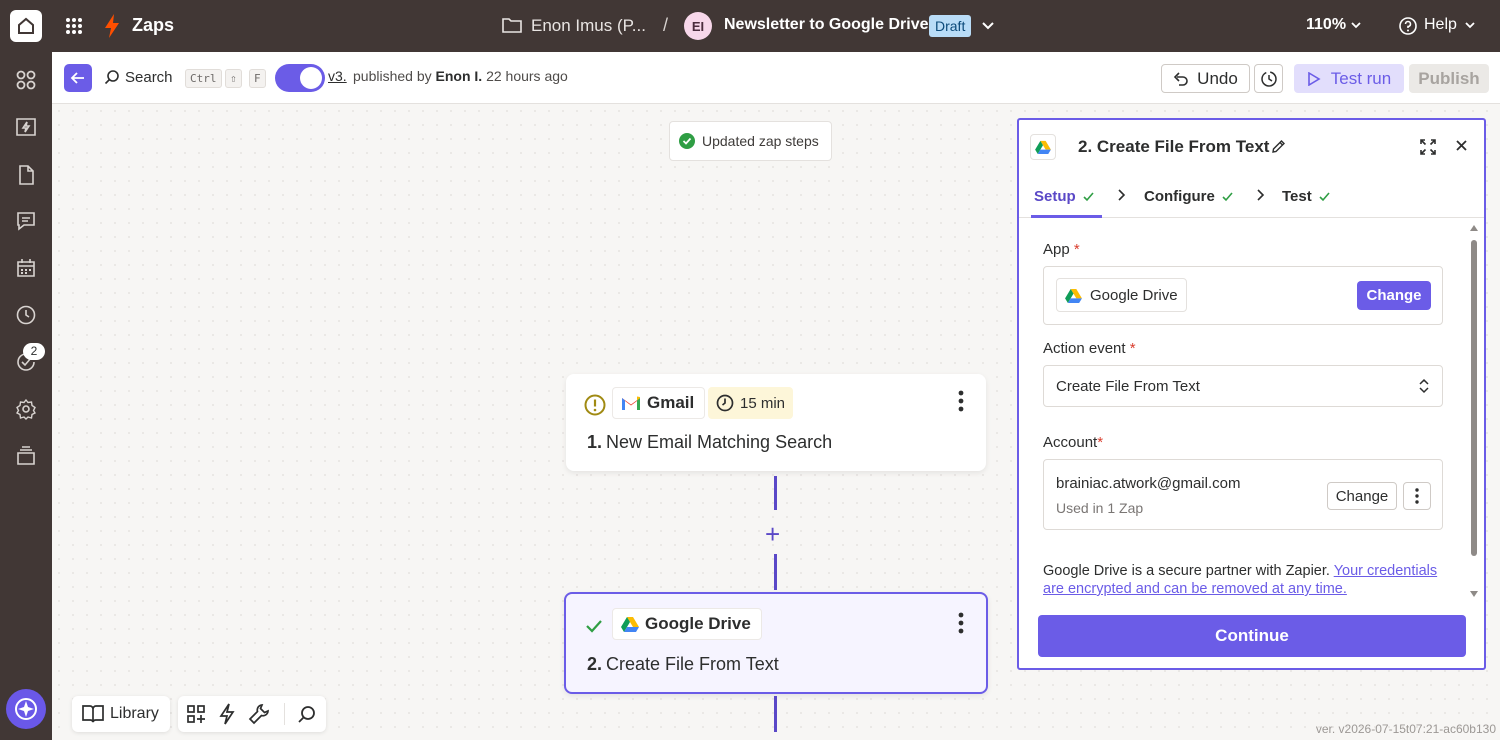  Describe the element at coordinates (1306, 196) in the screenshot. I see `tab-test: Test` at that location.